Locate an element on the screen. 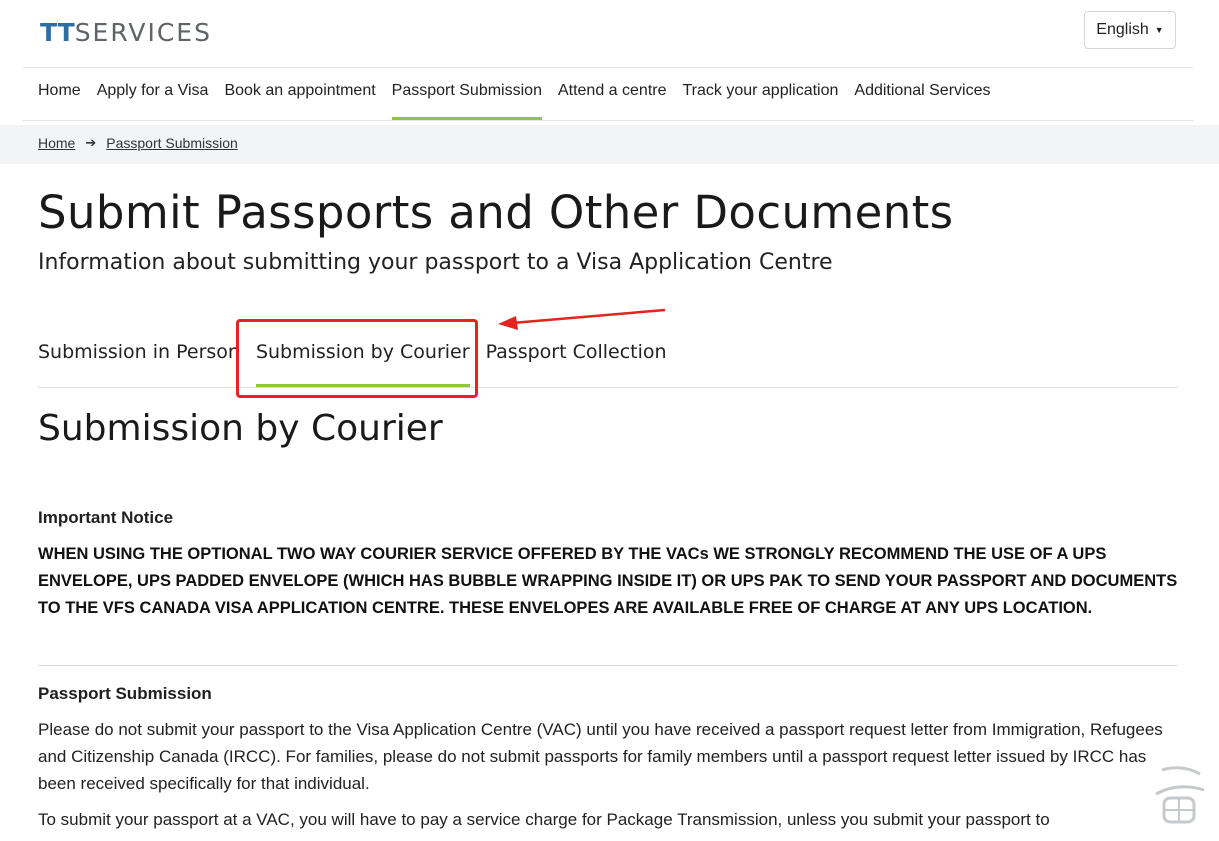 The width and height of the screenshot is (1219, 841). tab-submission-by-courier: Submission by Courier is located at coordinates (362, 364).